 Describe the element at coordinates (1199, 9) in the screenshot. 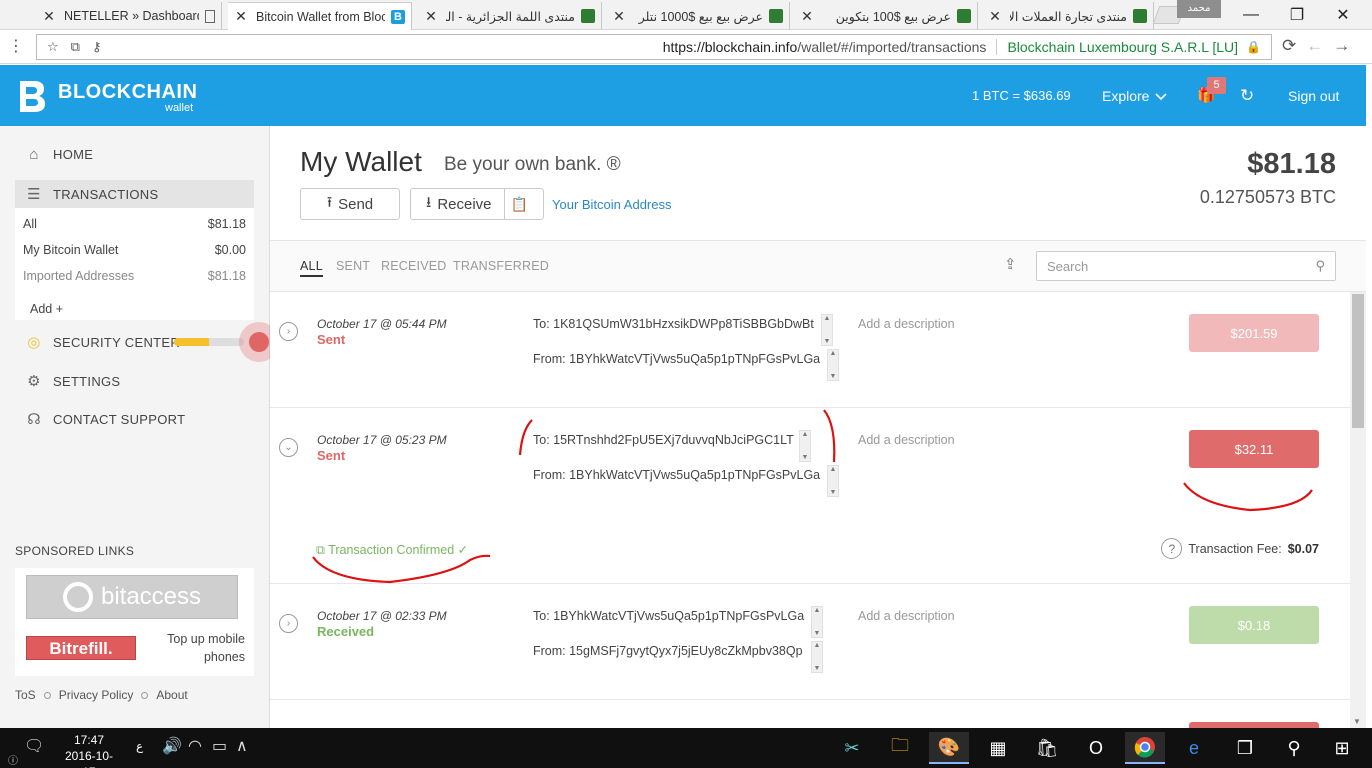

I see `browser-user-button: محمد` at that location.